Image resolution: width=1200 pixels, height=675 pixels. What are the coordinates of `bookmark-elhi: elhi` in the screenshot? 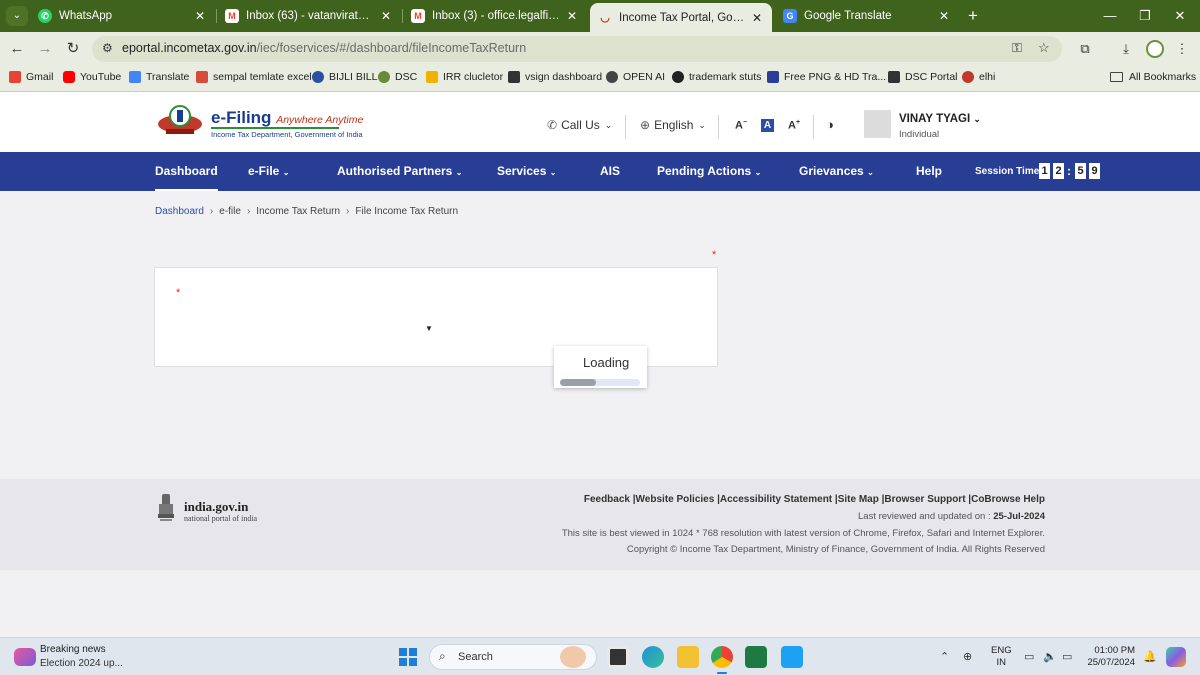 It's located at (978, 77).